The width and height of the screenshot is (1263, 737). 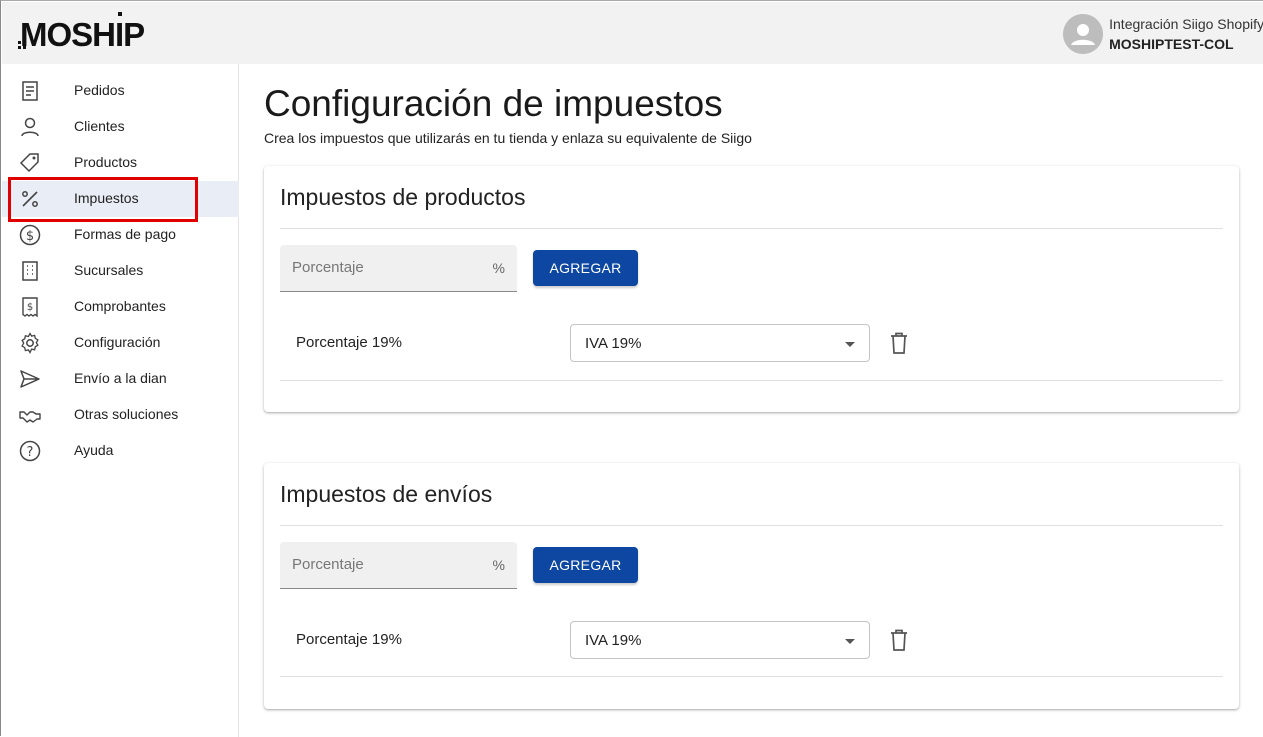 What do you see at coordinates (103, 199) in the screenshot?
I see `impuestos-highlight-box` at bounding box center [103, 199].